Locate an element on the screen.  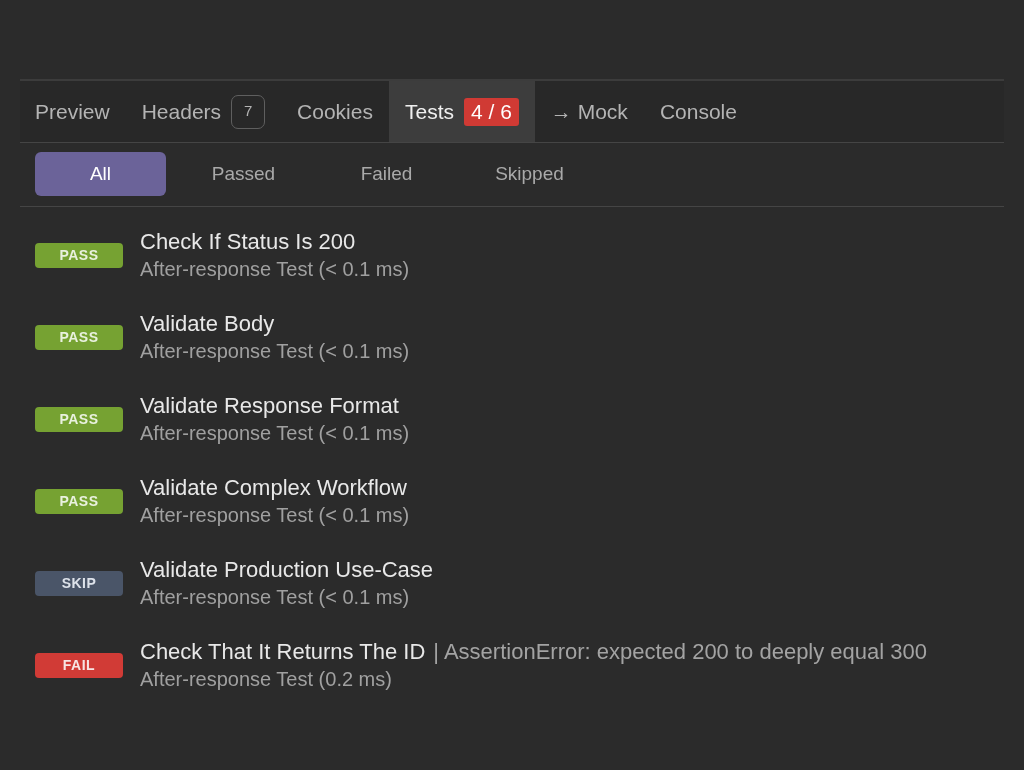
filter-button: All is located at coordinates (100, 174).